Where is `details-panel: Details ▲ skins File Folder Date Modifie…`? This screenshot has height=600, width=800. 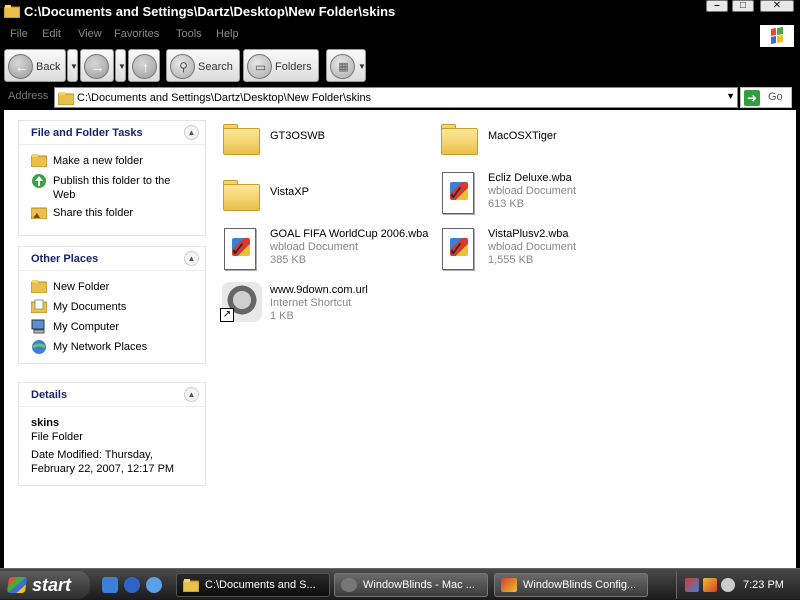
details-panel: Details ▲ skins File Folder Date Modifie… is located at coordinates (112, 434).